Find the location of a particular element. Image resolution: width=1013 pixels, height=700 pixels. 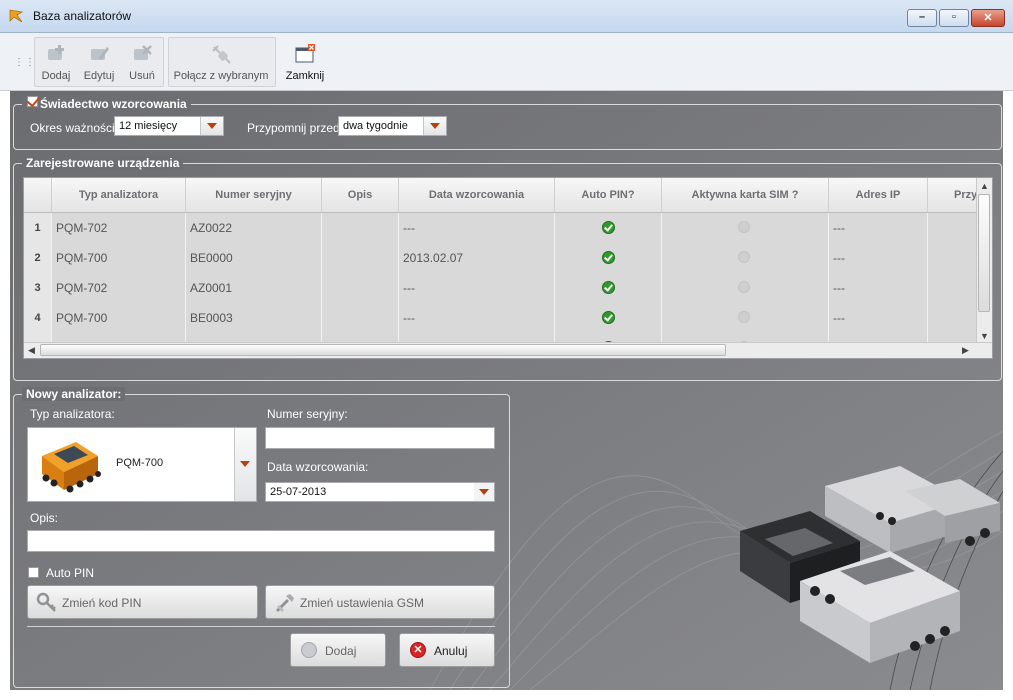

column-header: Typ analizatora is located at coordinates (119, 195).